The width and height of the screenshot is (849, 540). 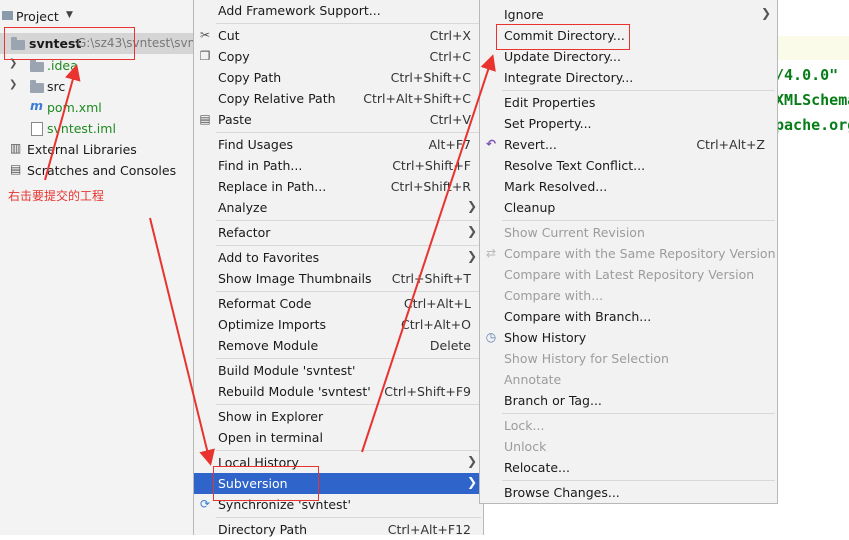 What do you see at coordinates (74, 107) in the screenshot?
I see `tree-item-label: pom.xml` at bounding box center [74, 107].